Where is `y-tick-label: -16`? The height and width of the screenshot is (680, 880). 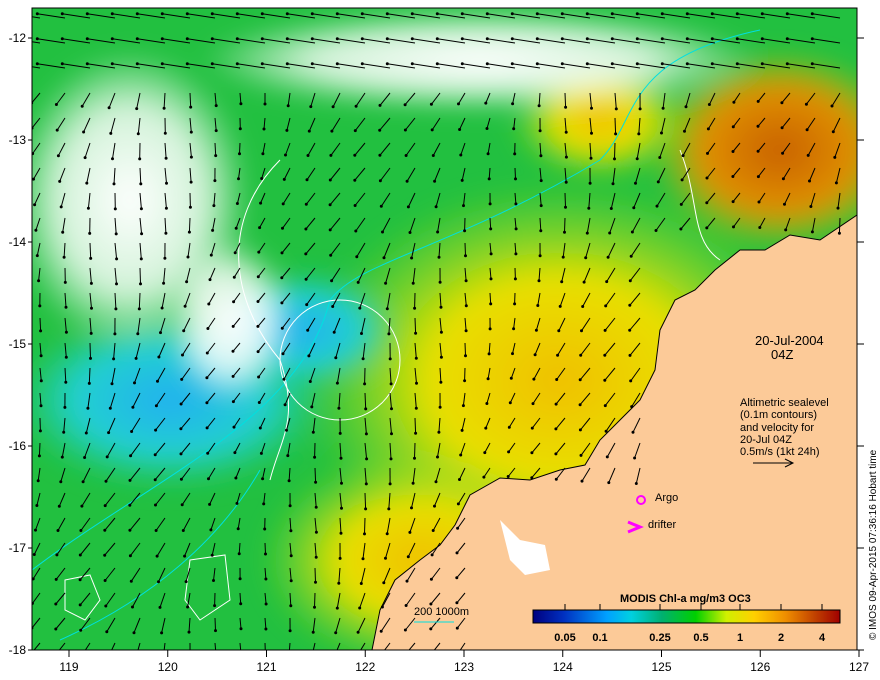
y-tick-label: -16 is located at coordinates (17, 446).